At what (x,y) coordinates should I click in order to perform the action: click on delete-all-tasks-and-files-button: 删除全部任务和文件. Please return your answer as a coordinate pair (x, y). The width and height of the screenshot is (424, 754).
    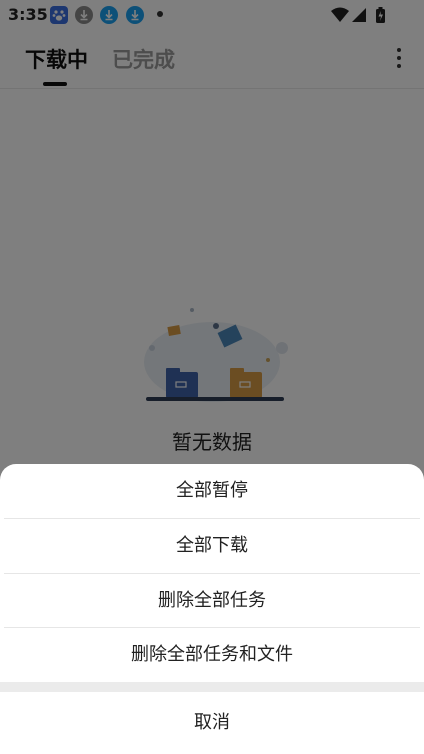
    Looking at the image, I should click on (212, 655).